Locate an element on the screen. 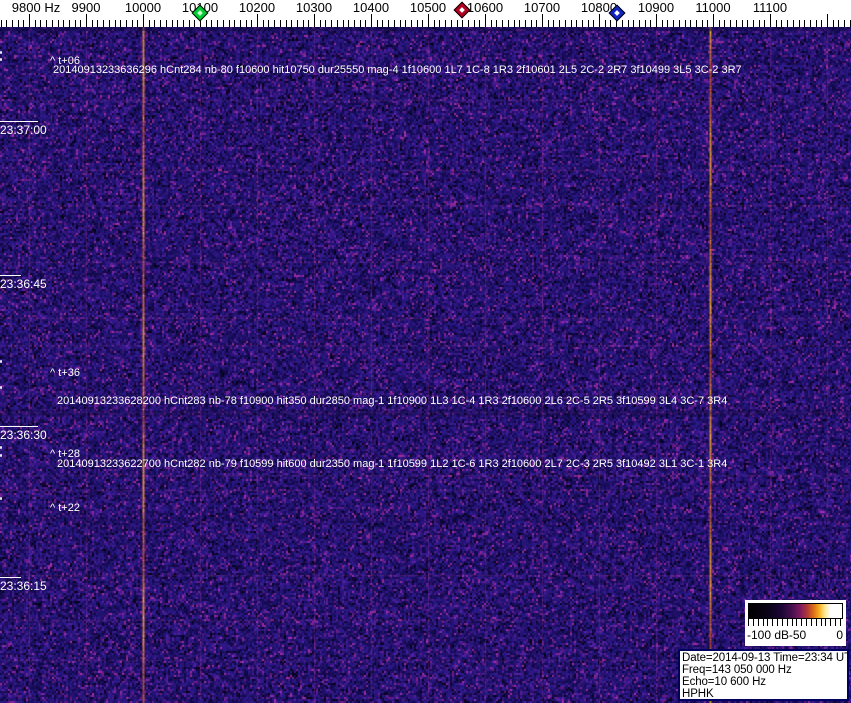 Image resolution: width=851 pixels, height=703 pixels. frequency-tick-label: 10400 is located at coordinates (371, 7).